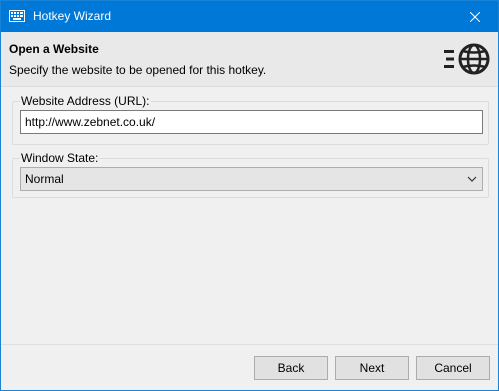 This screenshot has height=391, width=499. I want to click on back-button: Back, so click(291, 368).